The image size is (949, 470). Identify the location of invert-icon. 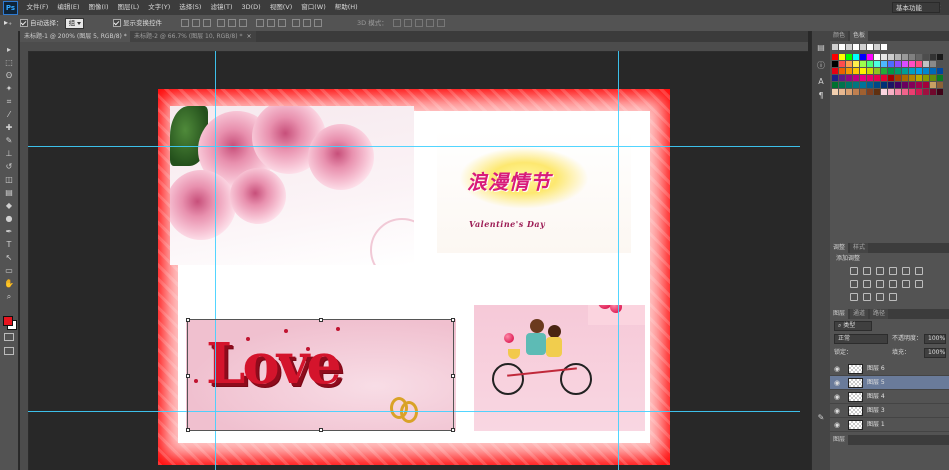
(919, 284).